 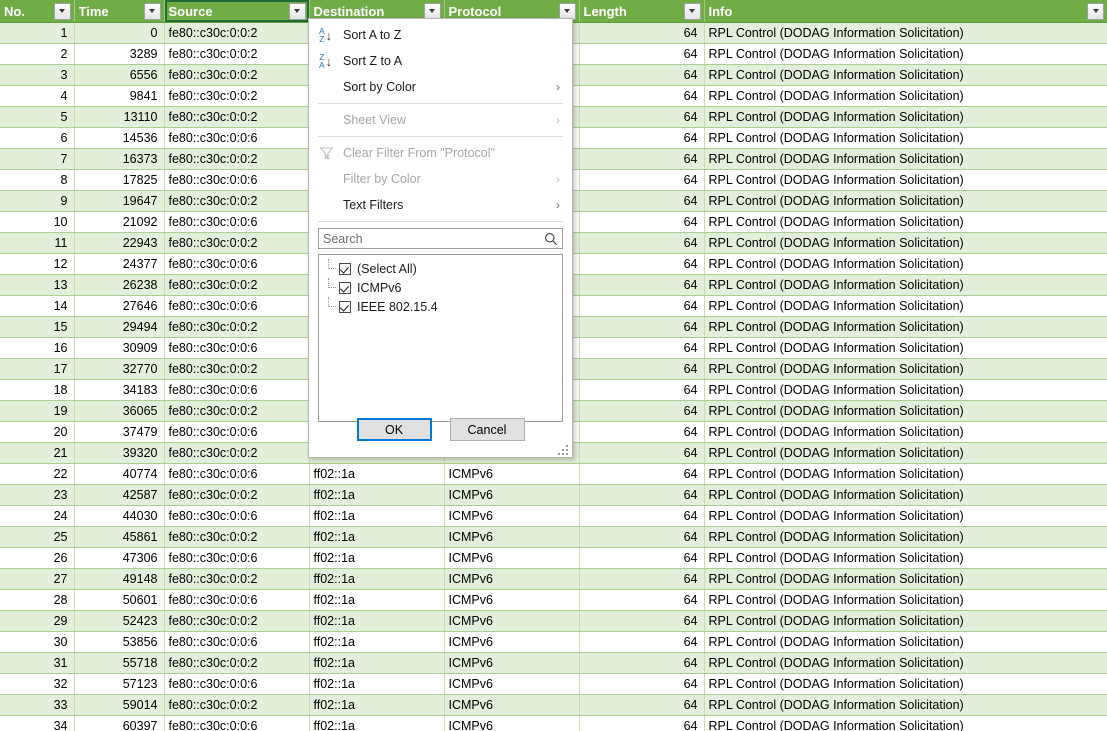 What do you see at coordinates (119, 432) in the screenshot?
I see `cell-time: 37479` at bounding box center [119, 432].